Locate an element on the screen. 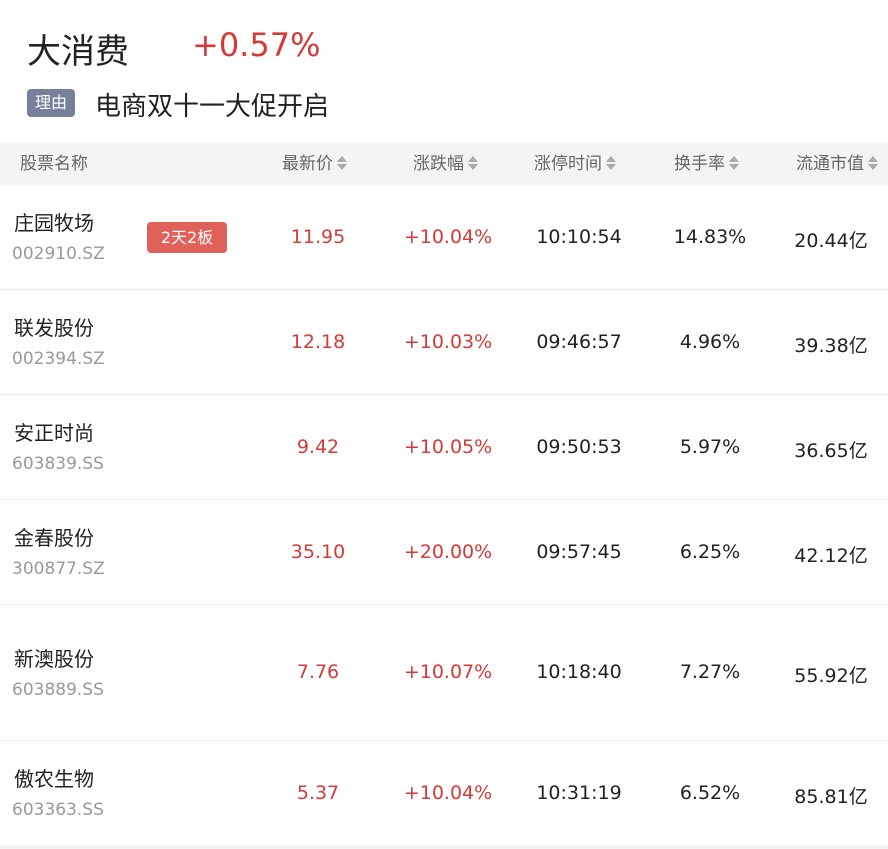 This screenshot has width=888, height=849. column-header-label: 流通市值 is located at coordinates (830, 164).